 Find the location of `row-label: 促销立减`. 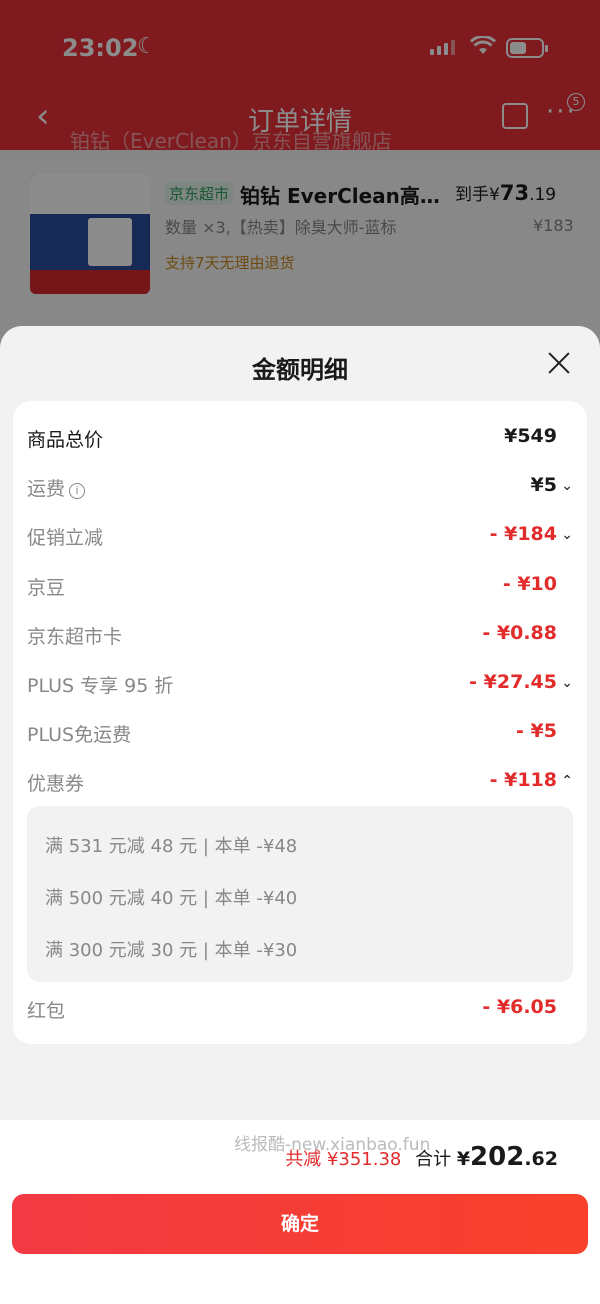

row-label: 促销立减 is located at coordinates (65, 538).